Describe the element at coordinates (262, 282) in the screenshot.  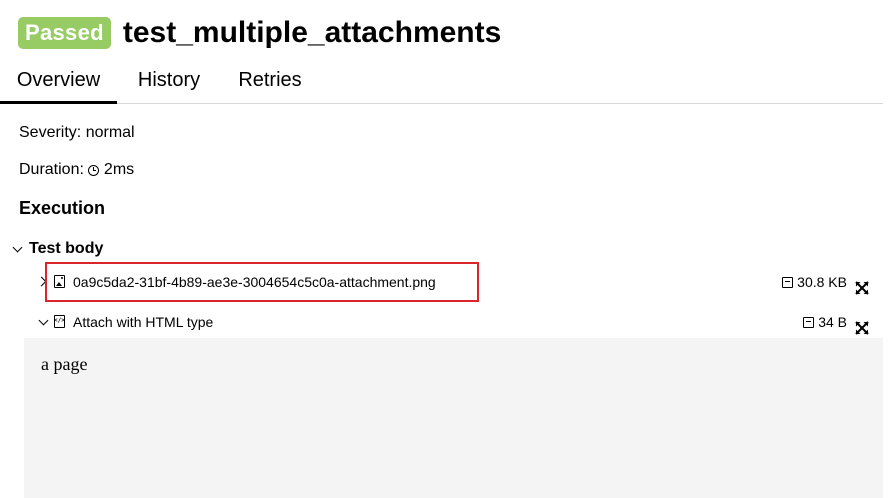
I see `highlight-box` at that location.